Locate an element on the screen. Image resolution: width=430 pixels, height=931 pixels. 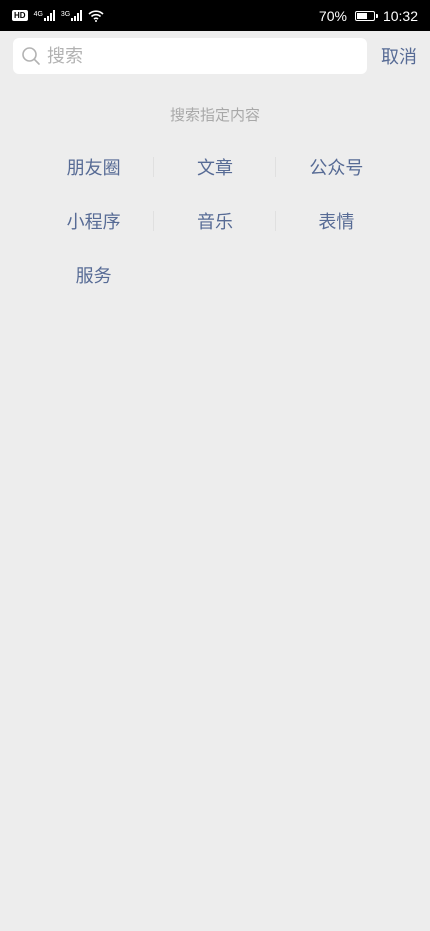
search-hint: 搜索指定内容 is located at coordinates (214, 115).